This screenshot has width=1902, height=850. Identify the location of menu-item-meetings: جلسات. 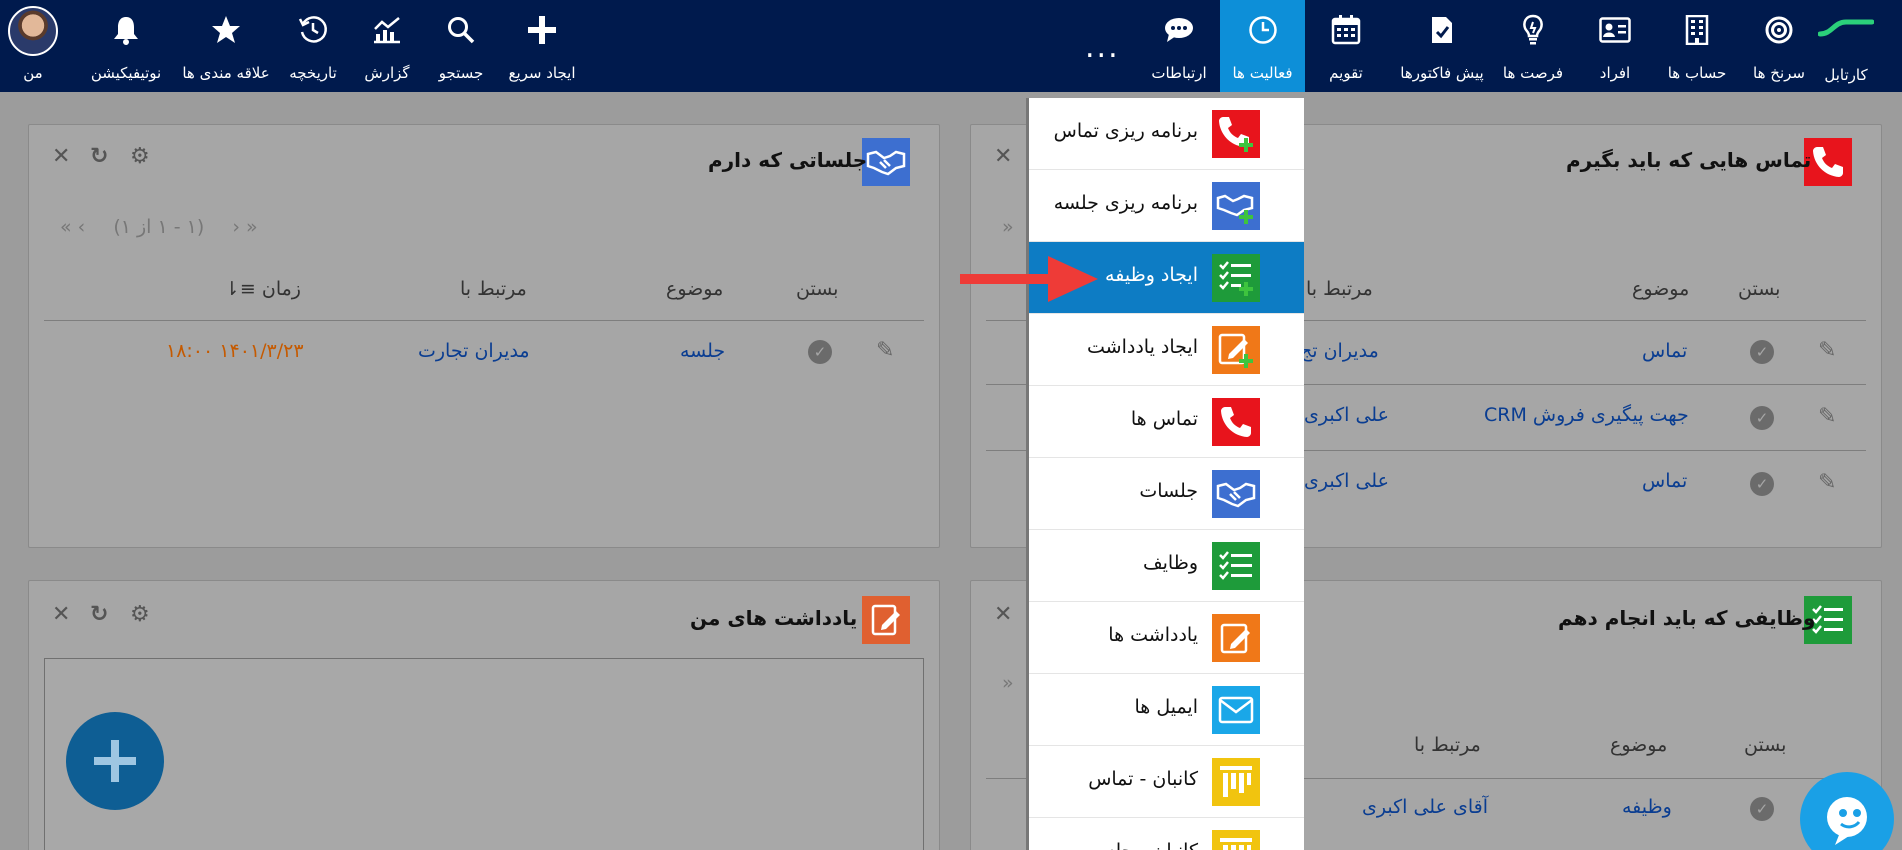
(1166, 494).